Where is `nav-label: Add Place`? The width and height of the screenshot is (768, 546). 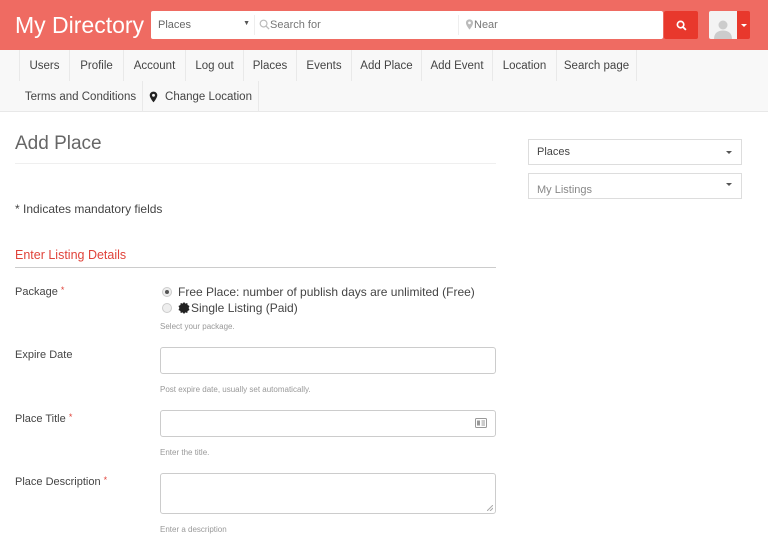
nav-label: Add Place is located at coordinates (386, 65).